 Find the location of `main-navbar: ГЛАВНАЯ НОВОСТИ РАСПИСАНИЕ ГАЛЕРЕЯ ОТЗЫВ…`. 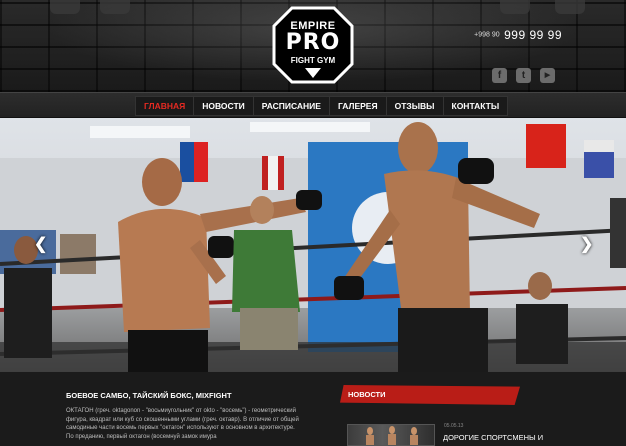

main-navbar: ГЛАВНАЯ НОВОСТИ РАСПИСАНИЕ ГАЛЕРЕЯ ОТЗЫВ… is located at coordinates (313, 105).